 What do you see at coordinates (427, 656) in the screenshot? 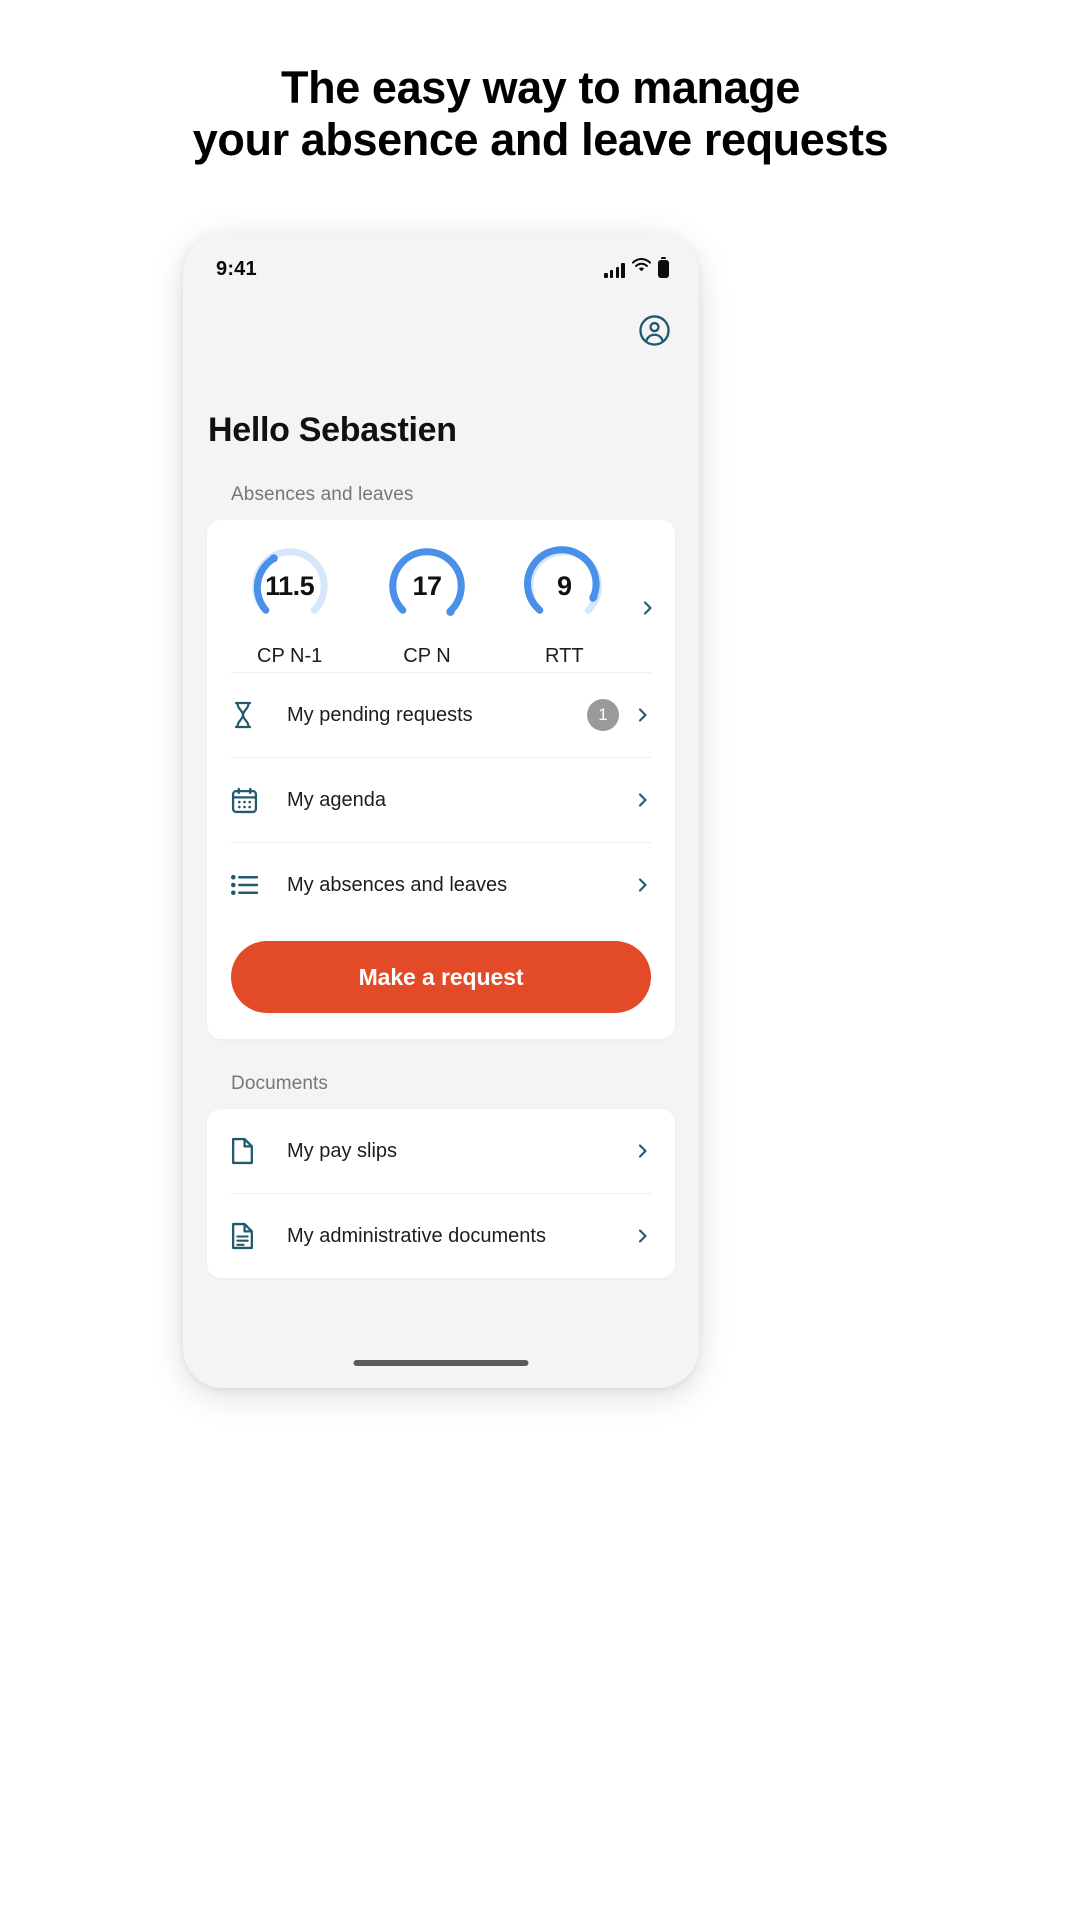
I see `gauge-label: CP N` at bounding box center [427, 656].